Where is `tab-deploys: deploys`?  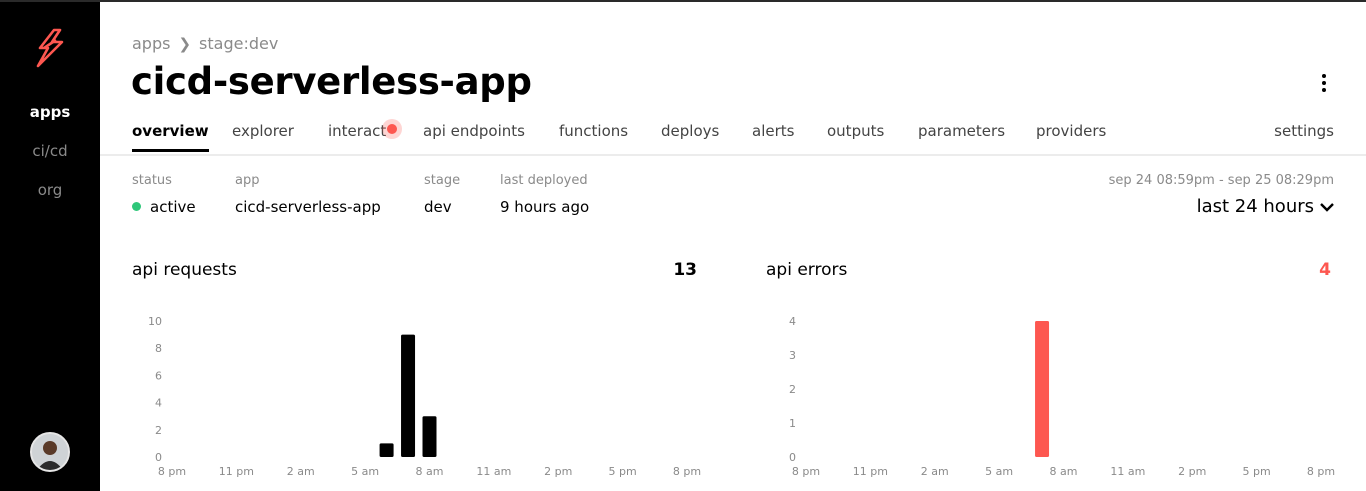 tab-deploys: deploys is located at coordinates (690, 137).